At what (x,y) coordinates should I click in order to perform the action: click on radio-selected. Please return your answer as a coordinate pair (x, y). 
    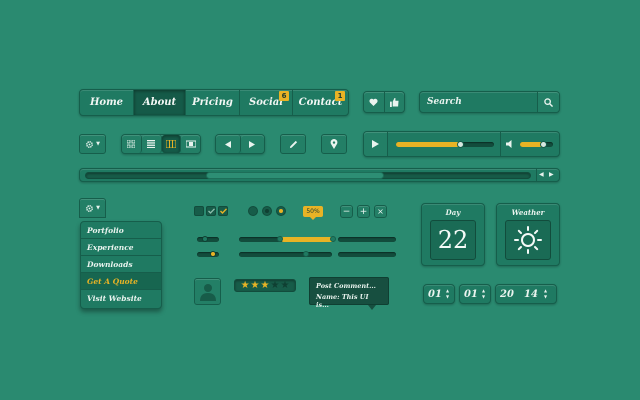
    Looking at the image, I should click on (281, 211).